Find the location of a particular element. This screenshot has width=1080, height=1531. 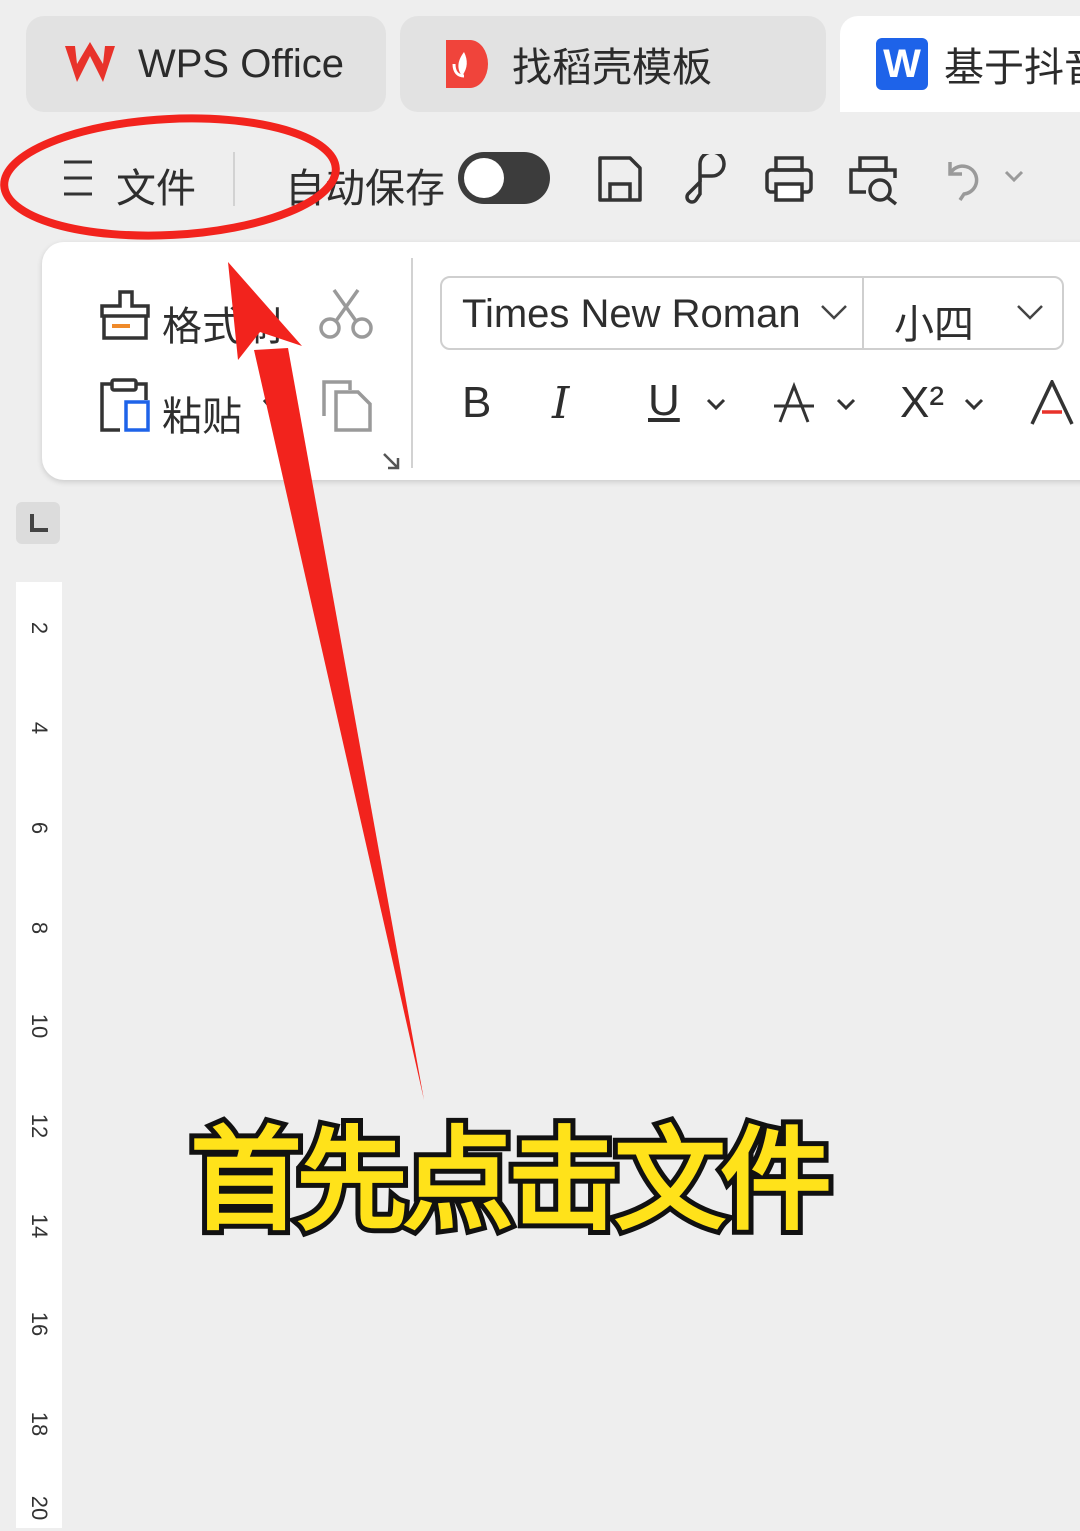

highlight-ellipse is located at coordinates (170, 177).